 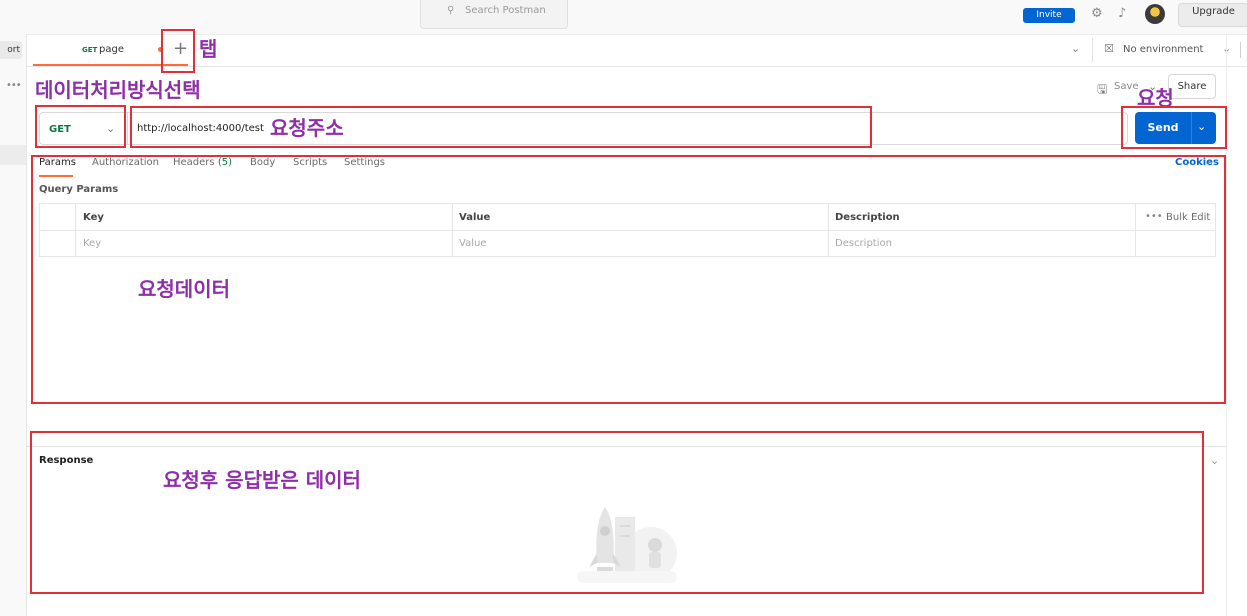 What do you see at coordinates (224, 162) in the screenshot?
I see `headers-count: (5)` at bounding box center [224, 162].